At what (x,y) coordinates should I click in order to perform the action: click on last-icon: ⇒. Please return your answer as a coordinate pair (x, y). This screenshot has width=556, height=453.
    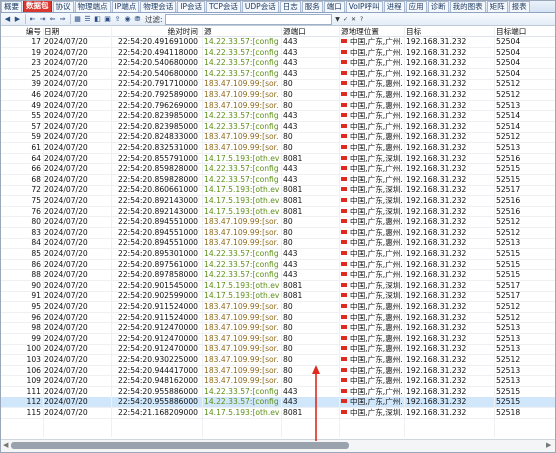
    Looking at the image, I should click on (62, 19).